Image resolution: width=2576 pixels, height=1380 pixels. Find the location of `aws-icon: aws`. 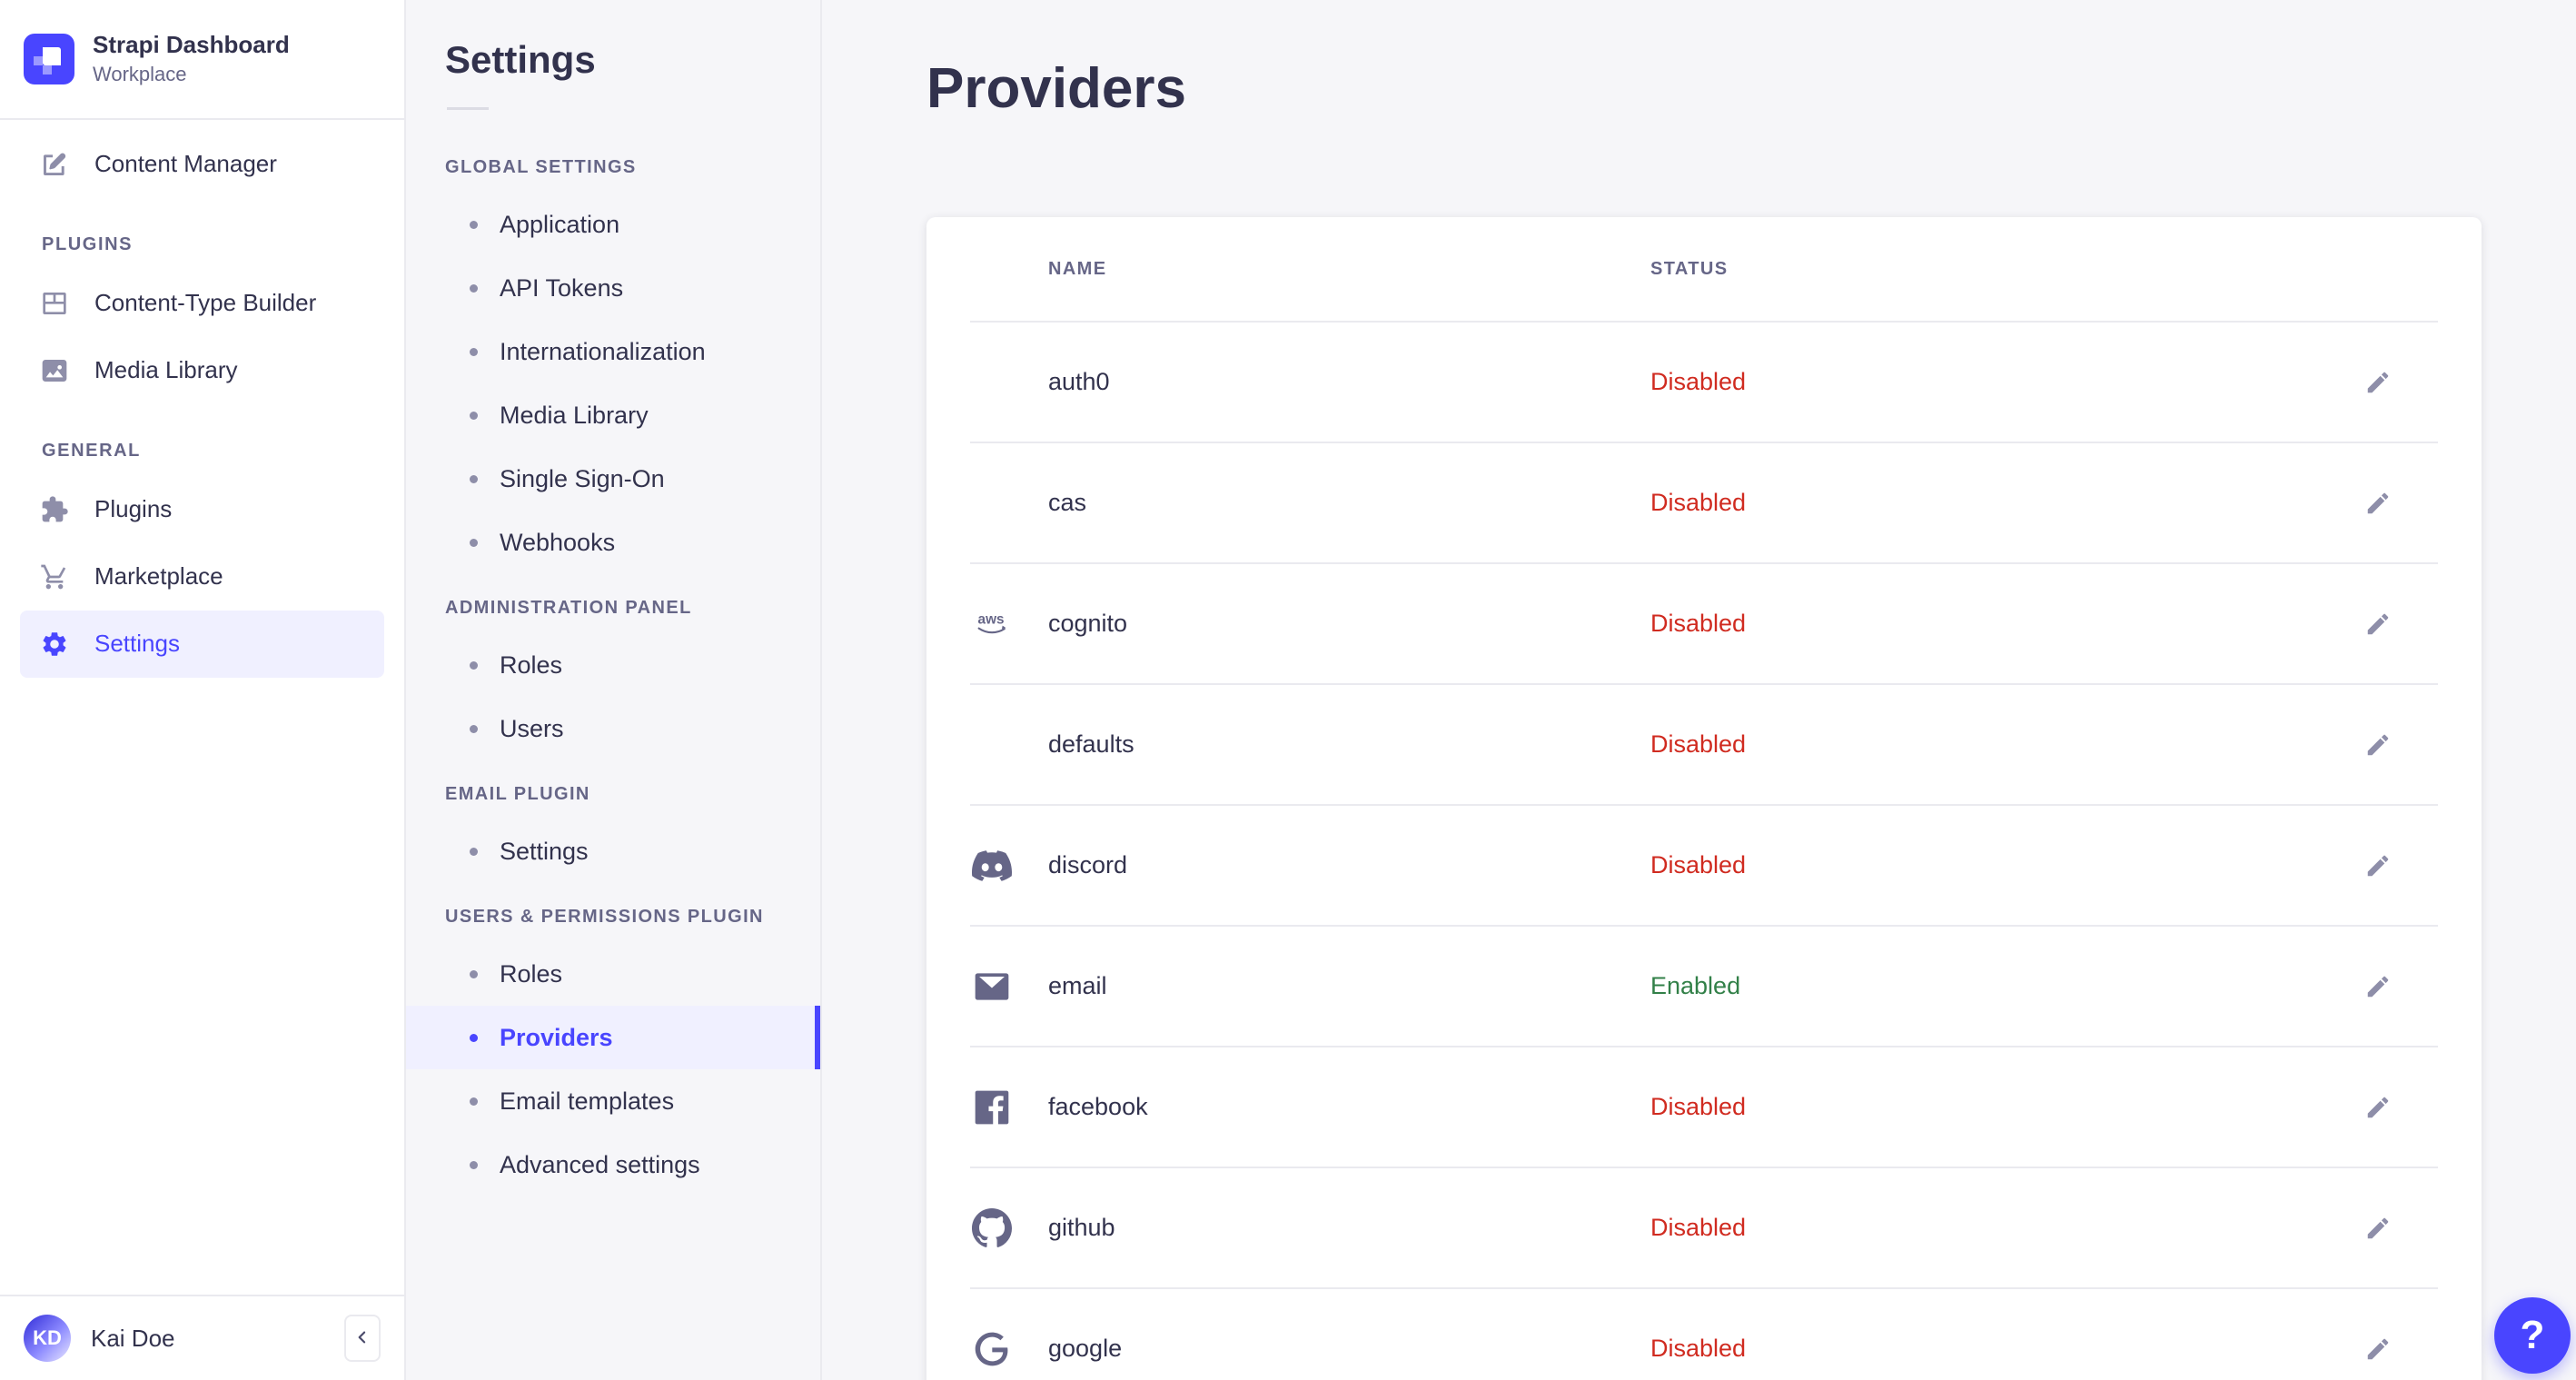

aws-icon: aws is located at coordinates (992, 624).